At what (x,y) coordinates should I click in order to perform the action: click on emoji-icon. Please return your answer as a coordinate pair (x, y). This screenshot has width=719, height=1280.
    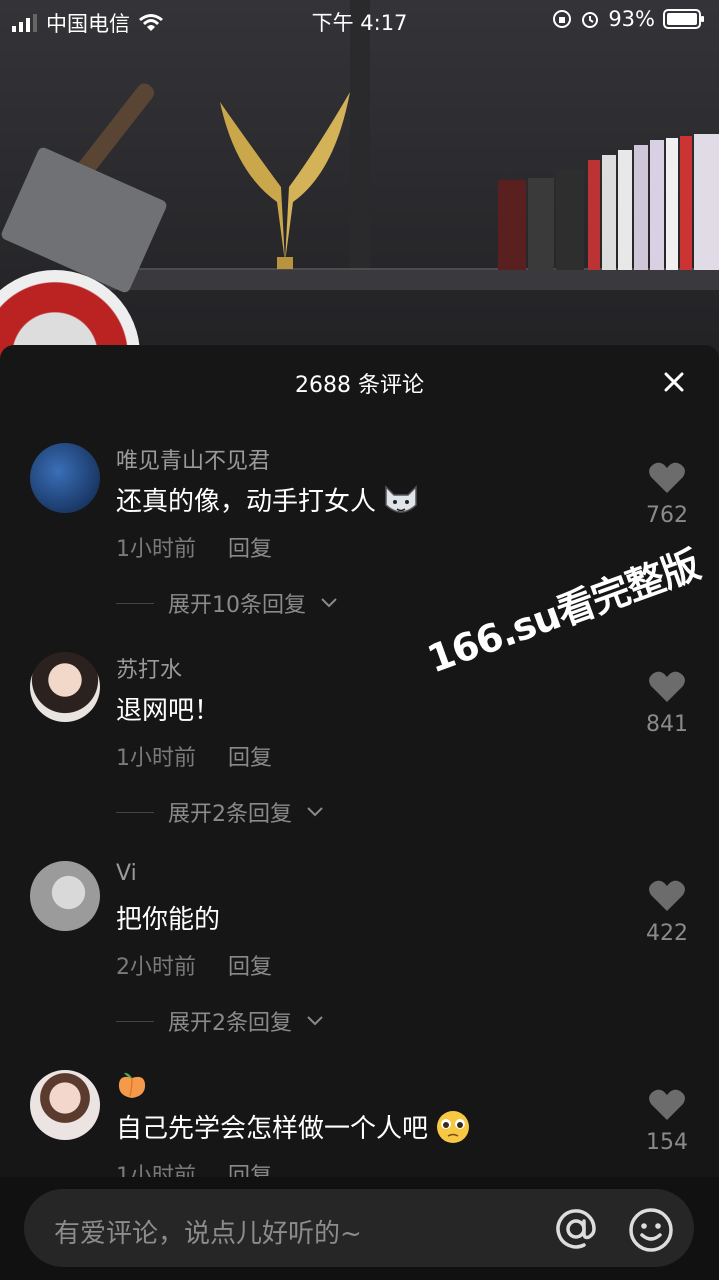
    Looking at the image, I should click on (651, 1230).